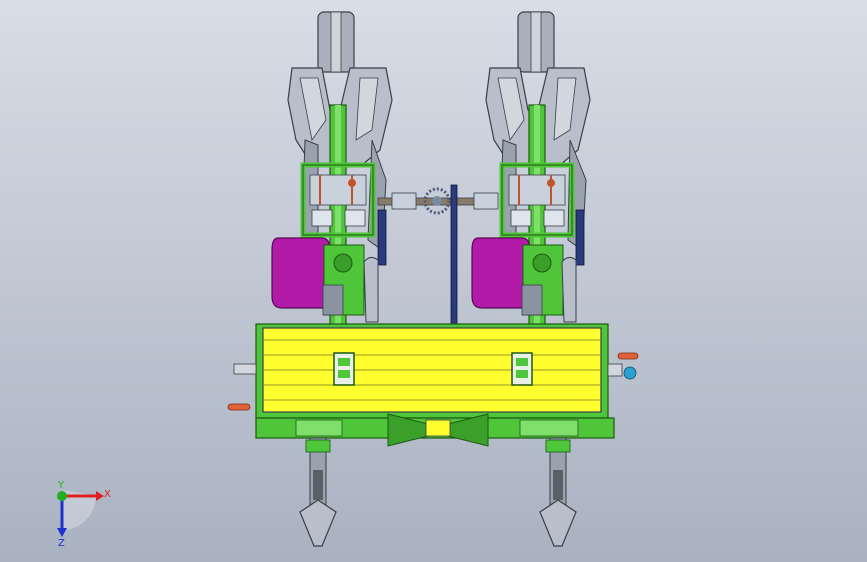 The height and width of the screenshot is (562, 867). I want to click on left-row-unit, so click(332, 168).